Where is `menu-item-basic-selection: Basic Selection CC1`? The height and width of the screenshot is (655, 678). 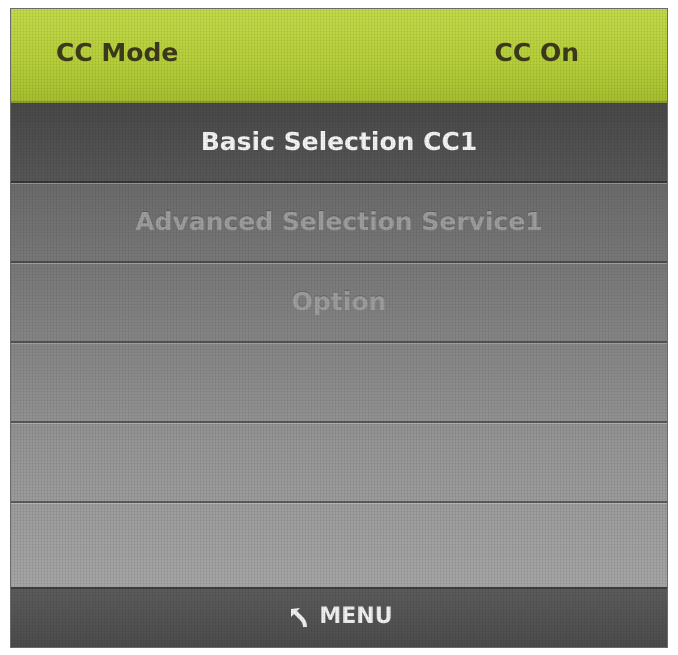
menu-item-basic-selection: Basic Selection CC1 is located at coordinates (339, 143).